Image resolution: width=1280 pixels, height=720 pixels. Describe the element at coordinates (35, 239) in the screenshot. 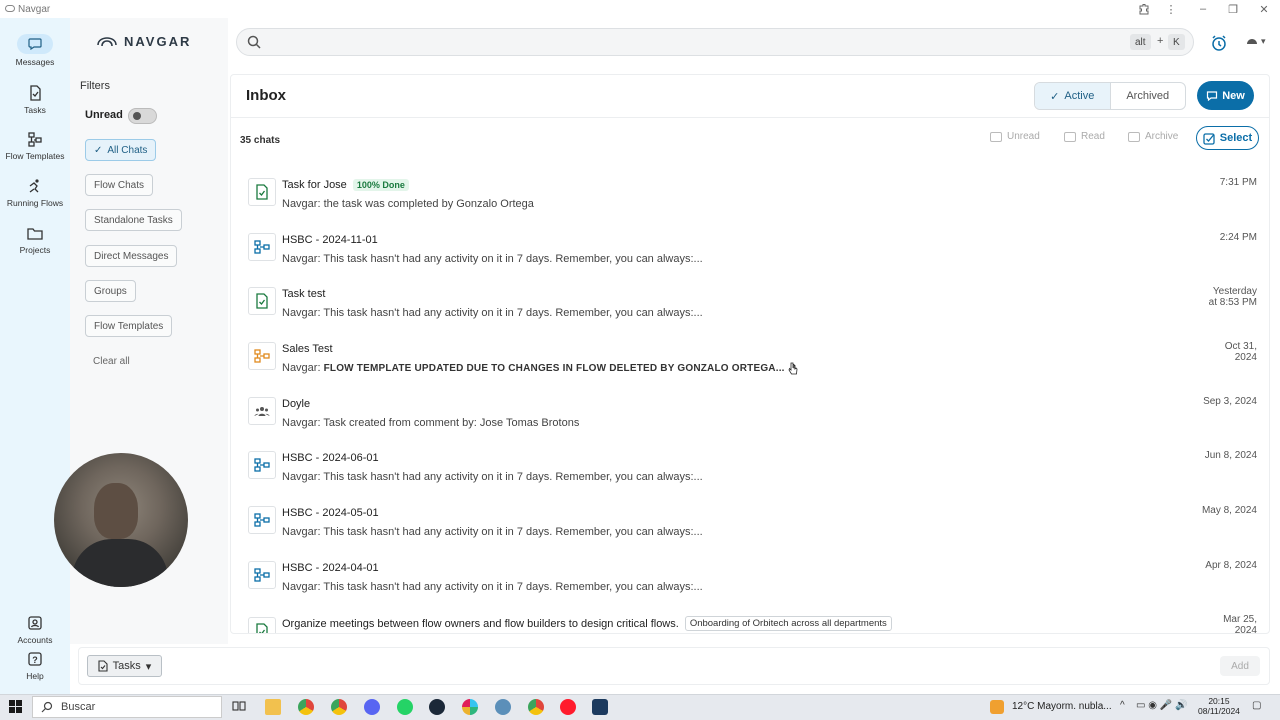

I see `rail-item-projects: Projects` at that location.